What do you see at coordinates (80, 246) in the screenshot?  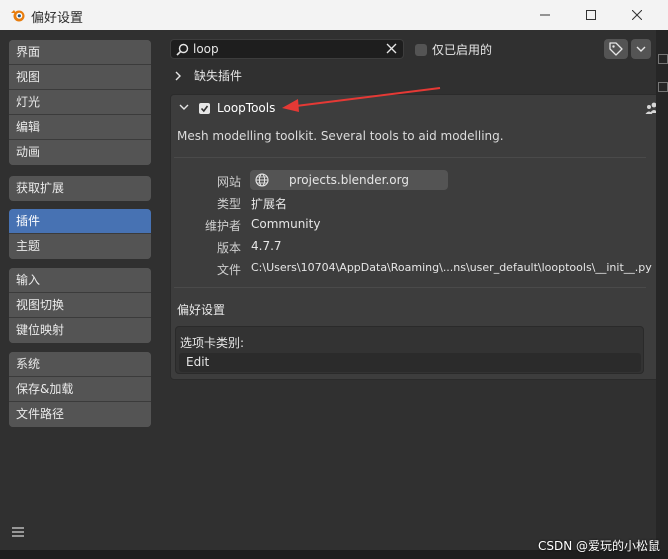 I see `sidebar-item-themes: 主题` at bounding box center [80, 246].